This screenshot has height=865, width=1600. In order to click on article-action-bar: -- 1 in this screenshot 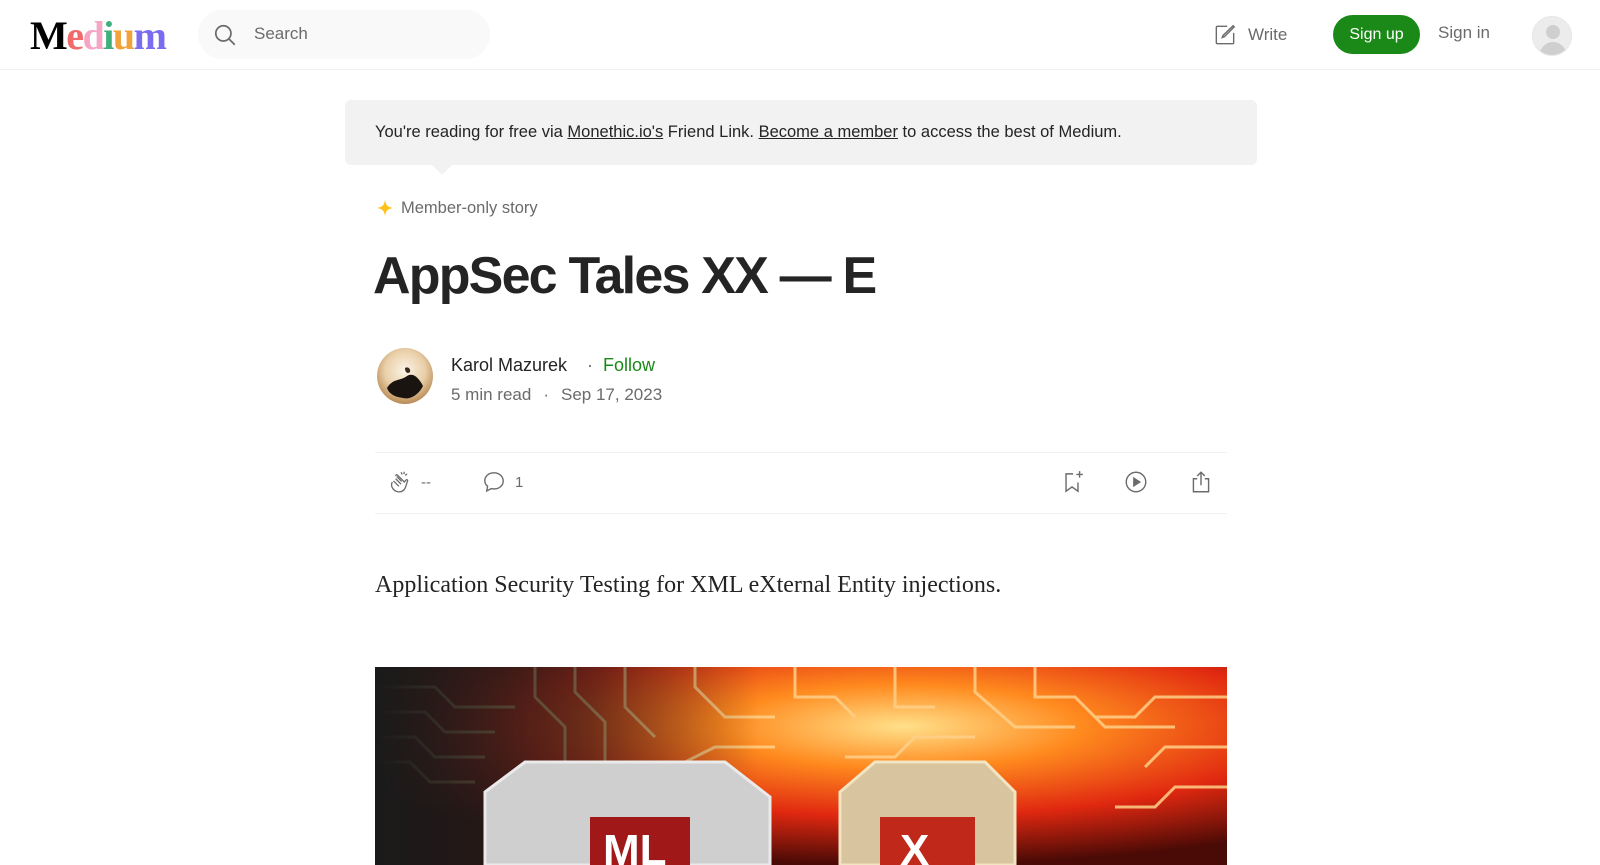, I will do `click(801, 483)`.